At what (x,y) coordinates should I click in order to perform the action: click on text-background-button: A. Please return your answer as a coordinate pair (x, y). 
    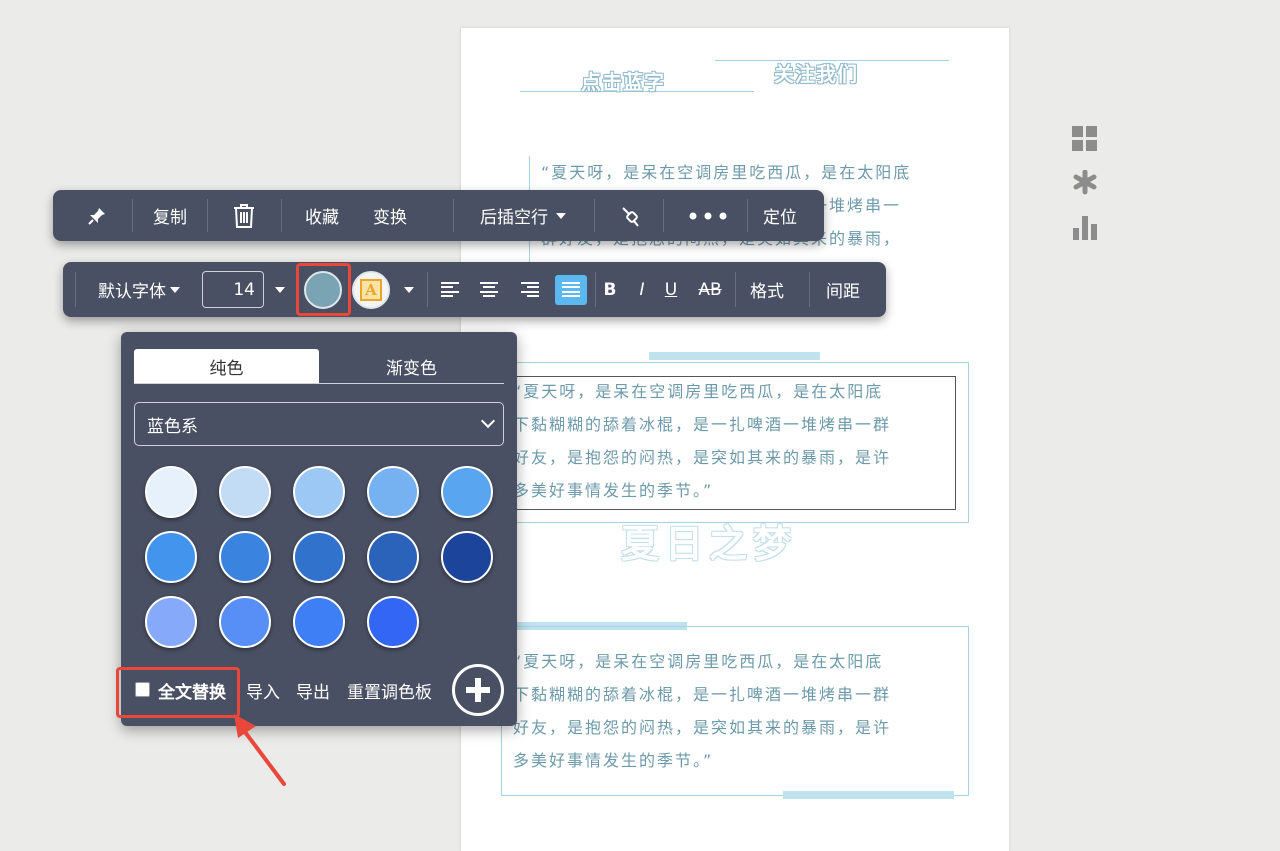
    Looking at the image, I should click on (371, 290).